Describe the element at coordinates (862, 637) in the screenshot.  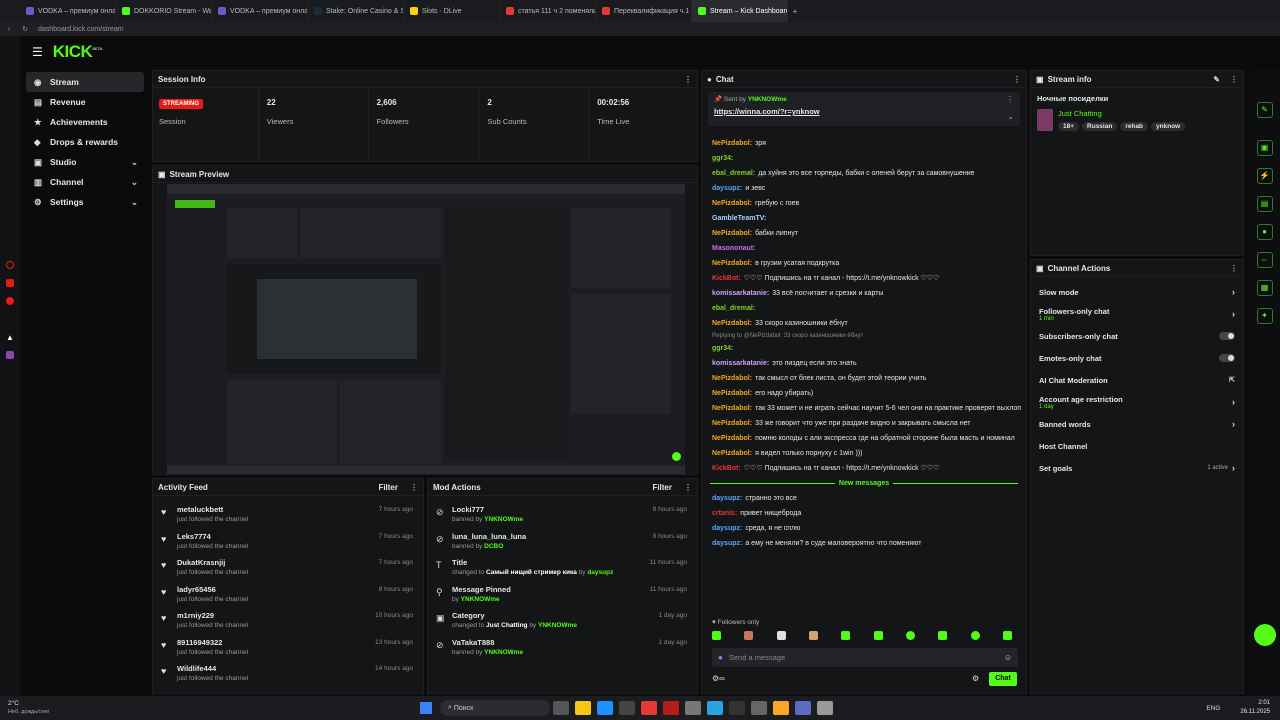
I see `emote-bar` at that location.